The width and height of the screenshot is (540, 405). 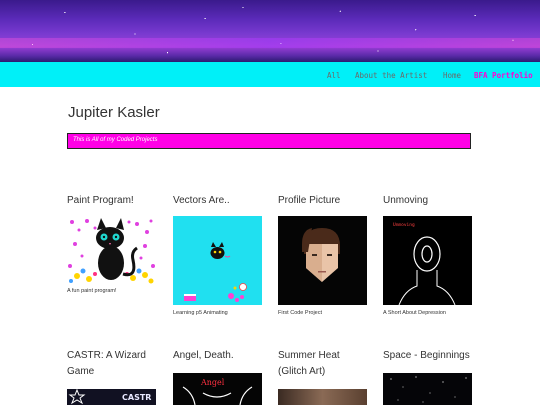 What do you see at coordinates (414, 313) in the screenshot?
I see `caption-unmoving: A Short About Depression` at bounding box center [414, 313].